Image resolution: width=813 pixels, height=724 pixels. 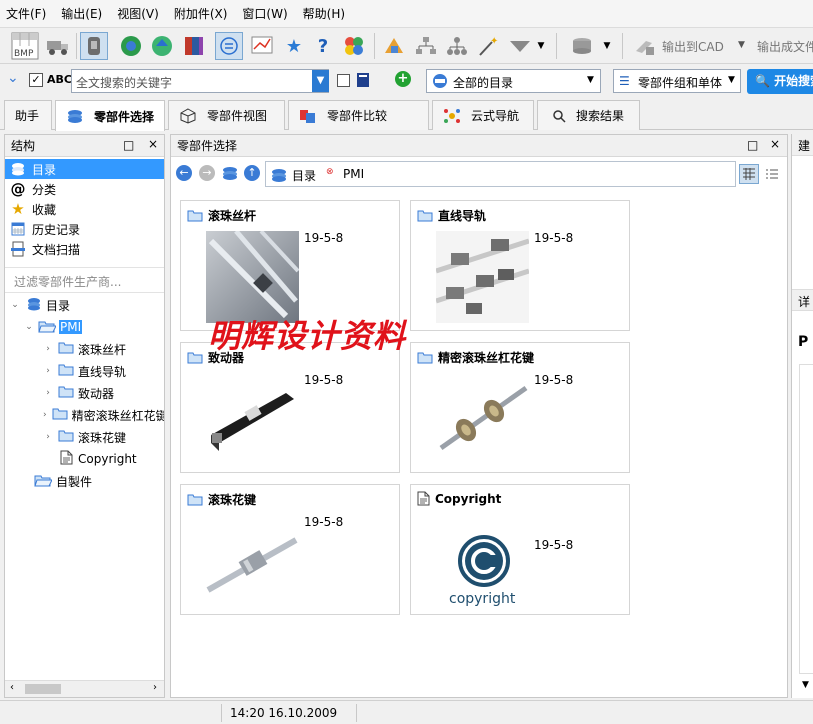 What do you see at coordinates (343, 80) in the screenshot?
I see `book-search-checkbox` at bounding box center [343, 80].